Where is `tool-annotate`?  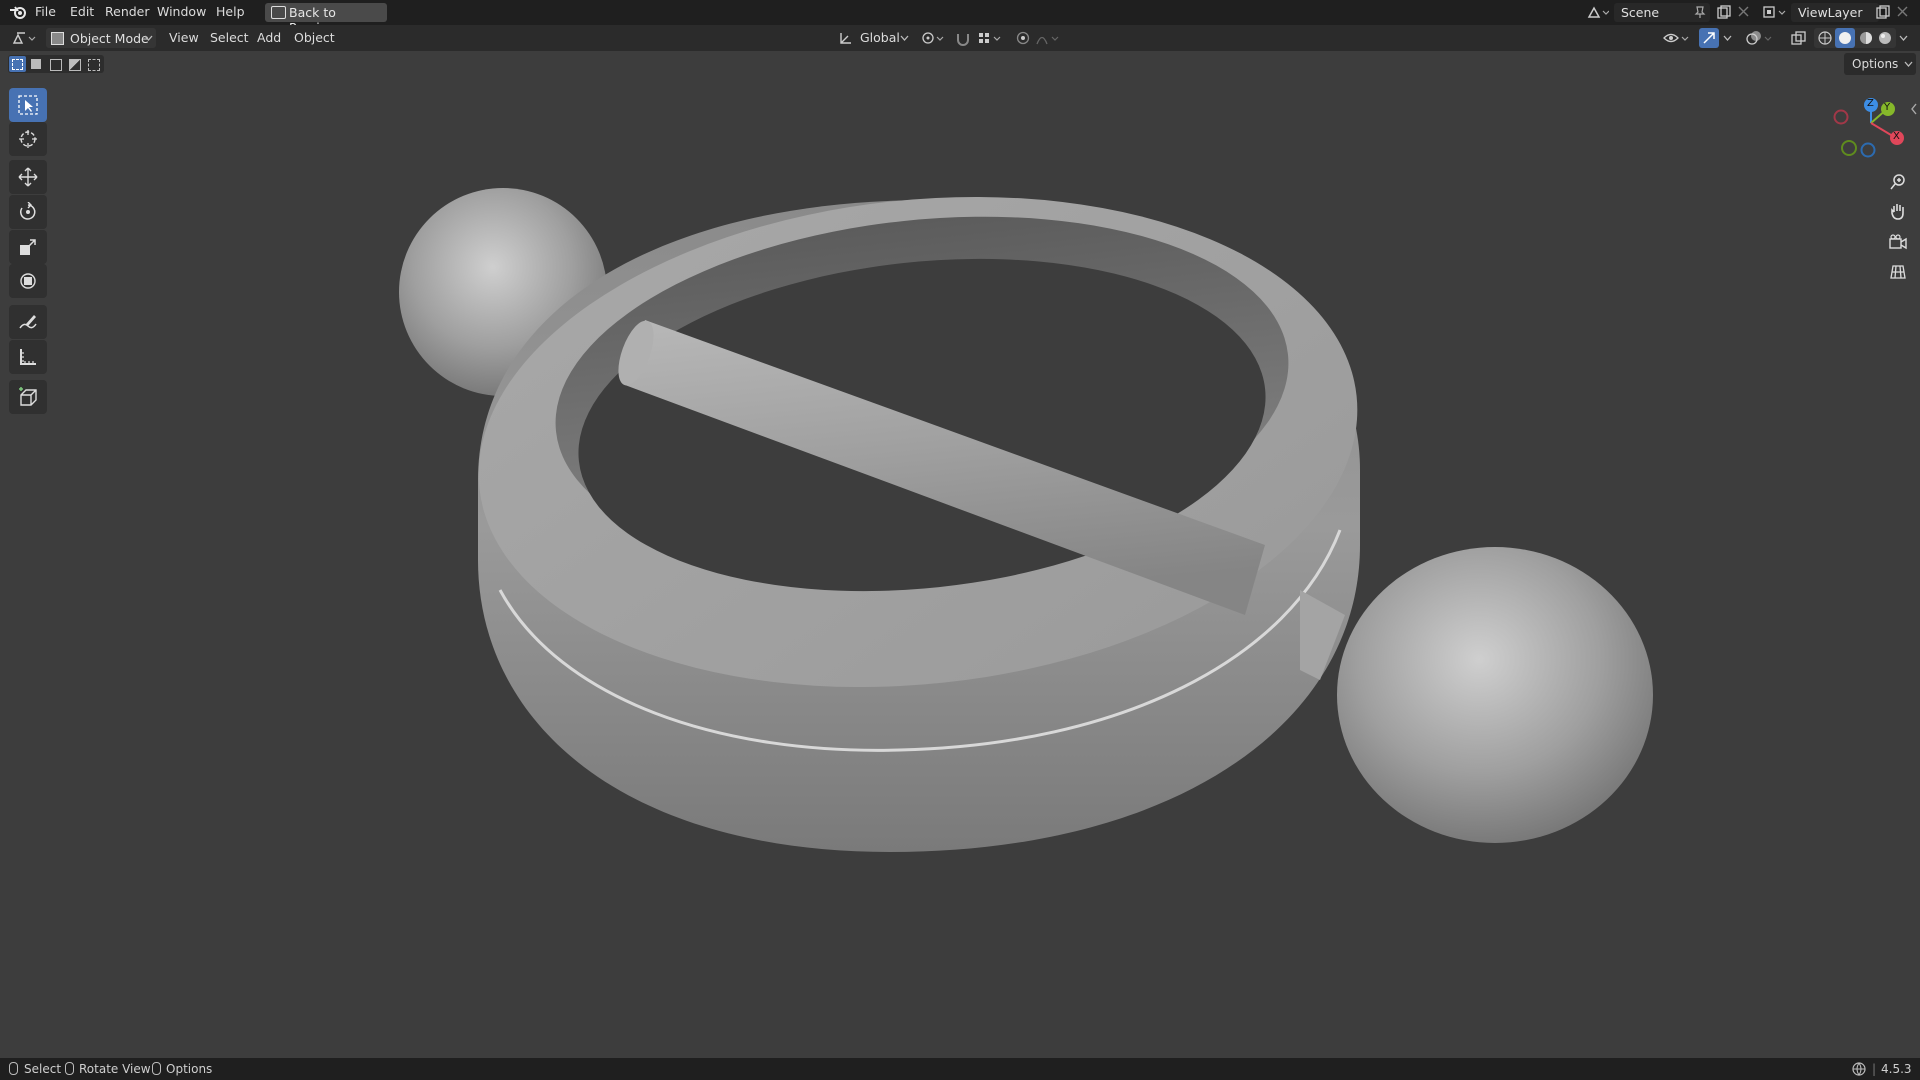 tool-annotate is located at coordinates (28, 322).